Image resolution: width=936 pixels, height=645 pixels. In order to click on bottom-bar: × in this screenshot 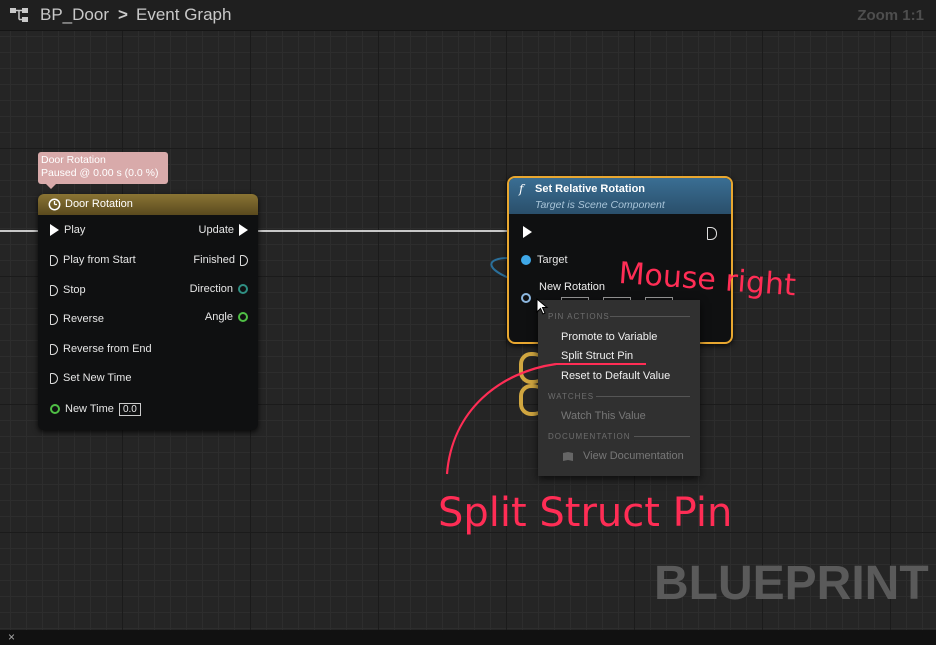, I will do `click(468, 637)`.